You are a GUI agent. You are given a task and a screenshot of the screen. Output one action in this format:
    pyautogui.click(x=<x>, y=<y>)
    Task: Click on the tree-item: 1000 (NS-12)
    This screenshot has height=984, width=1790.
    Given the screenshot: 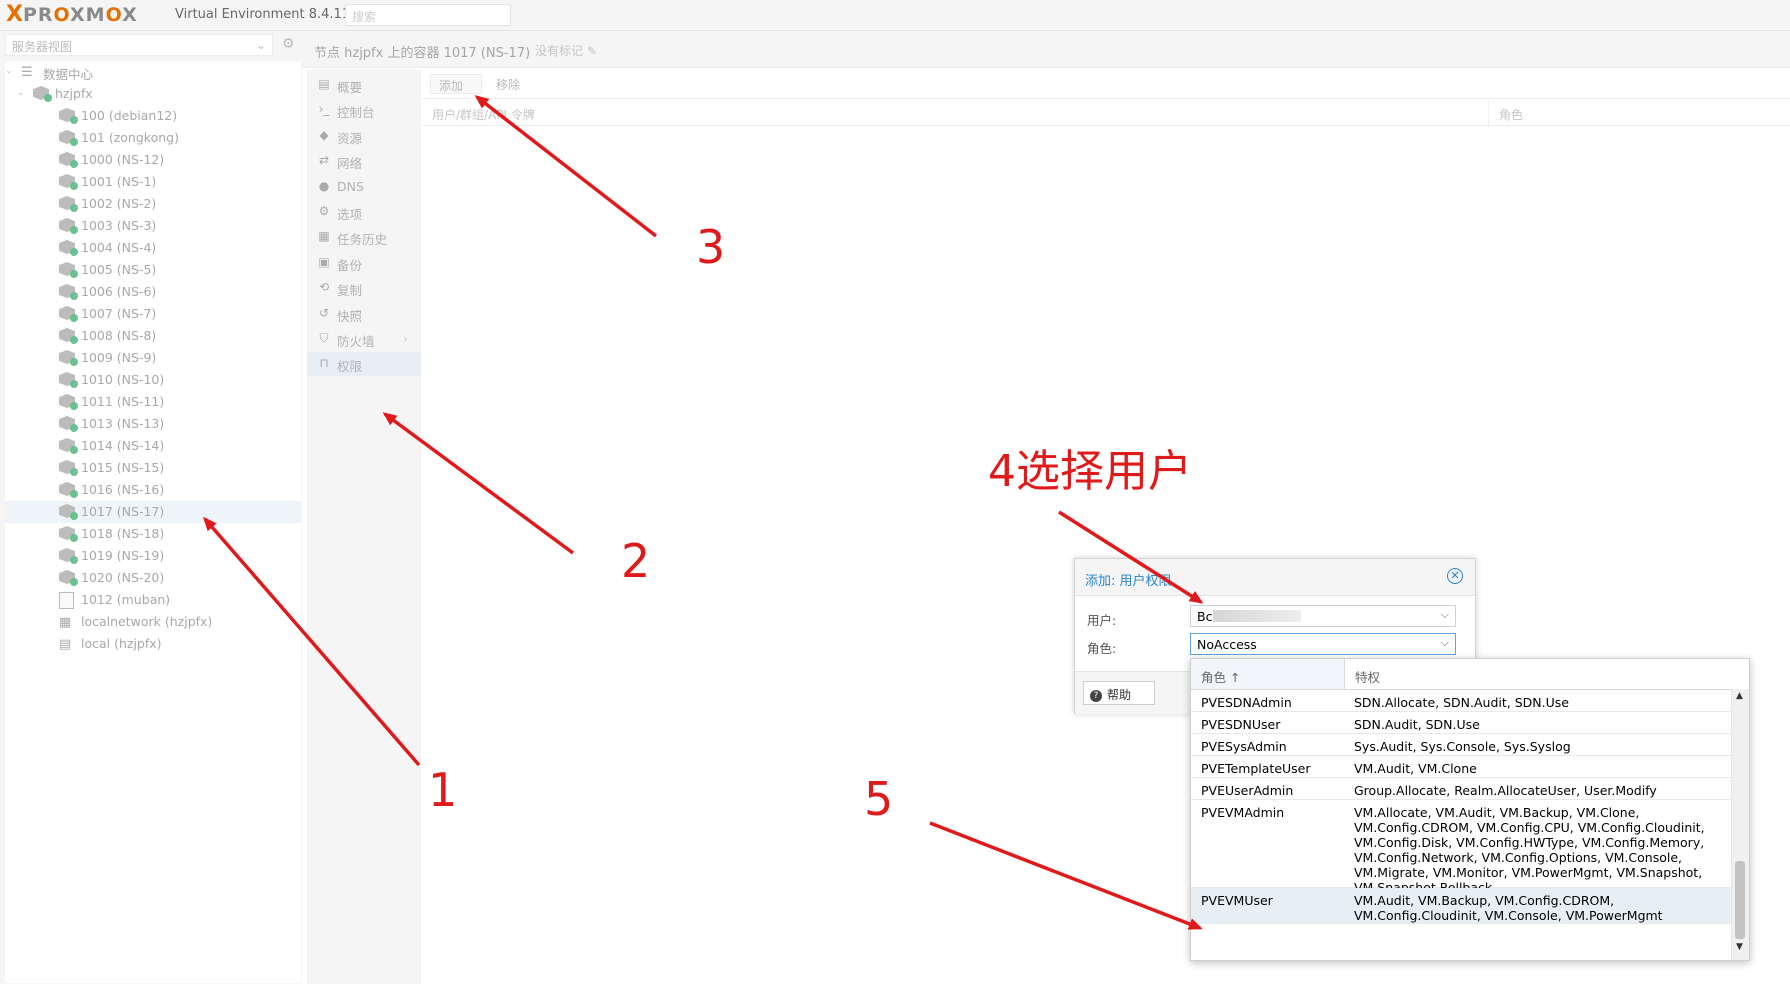 What is the action you would take?
    pyautogui.click(x=153, y=160)
    